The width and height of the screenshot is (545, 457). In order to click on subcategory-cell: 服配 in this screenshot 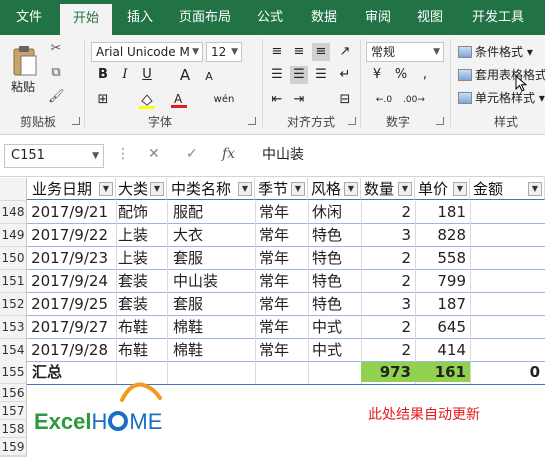, I will do `click(211, 212)`.